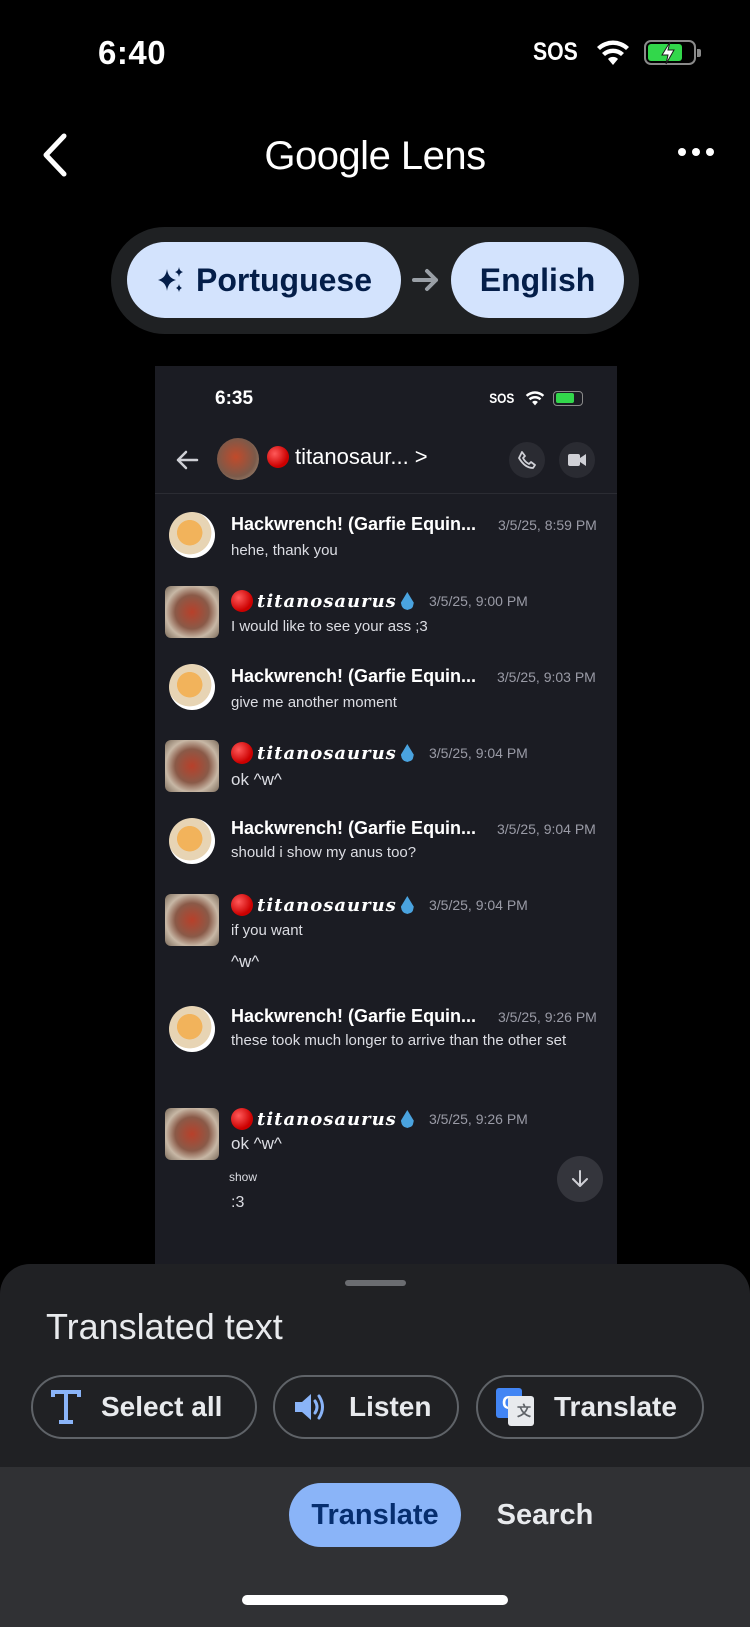 This screenshot has height=1627, width=750. What do you see at coordinates (243, 1177) in the screenshot?
I see `message-text: show` at bounding box center [243, 1177].